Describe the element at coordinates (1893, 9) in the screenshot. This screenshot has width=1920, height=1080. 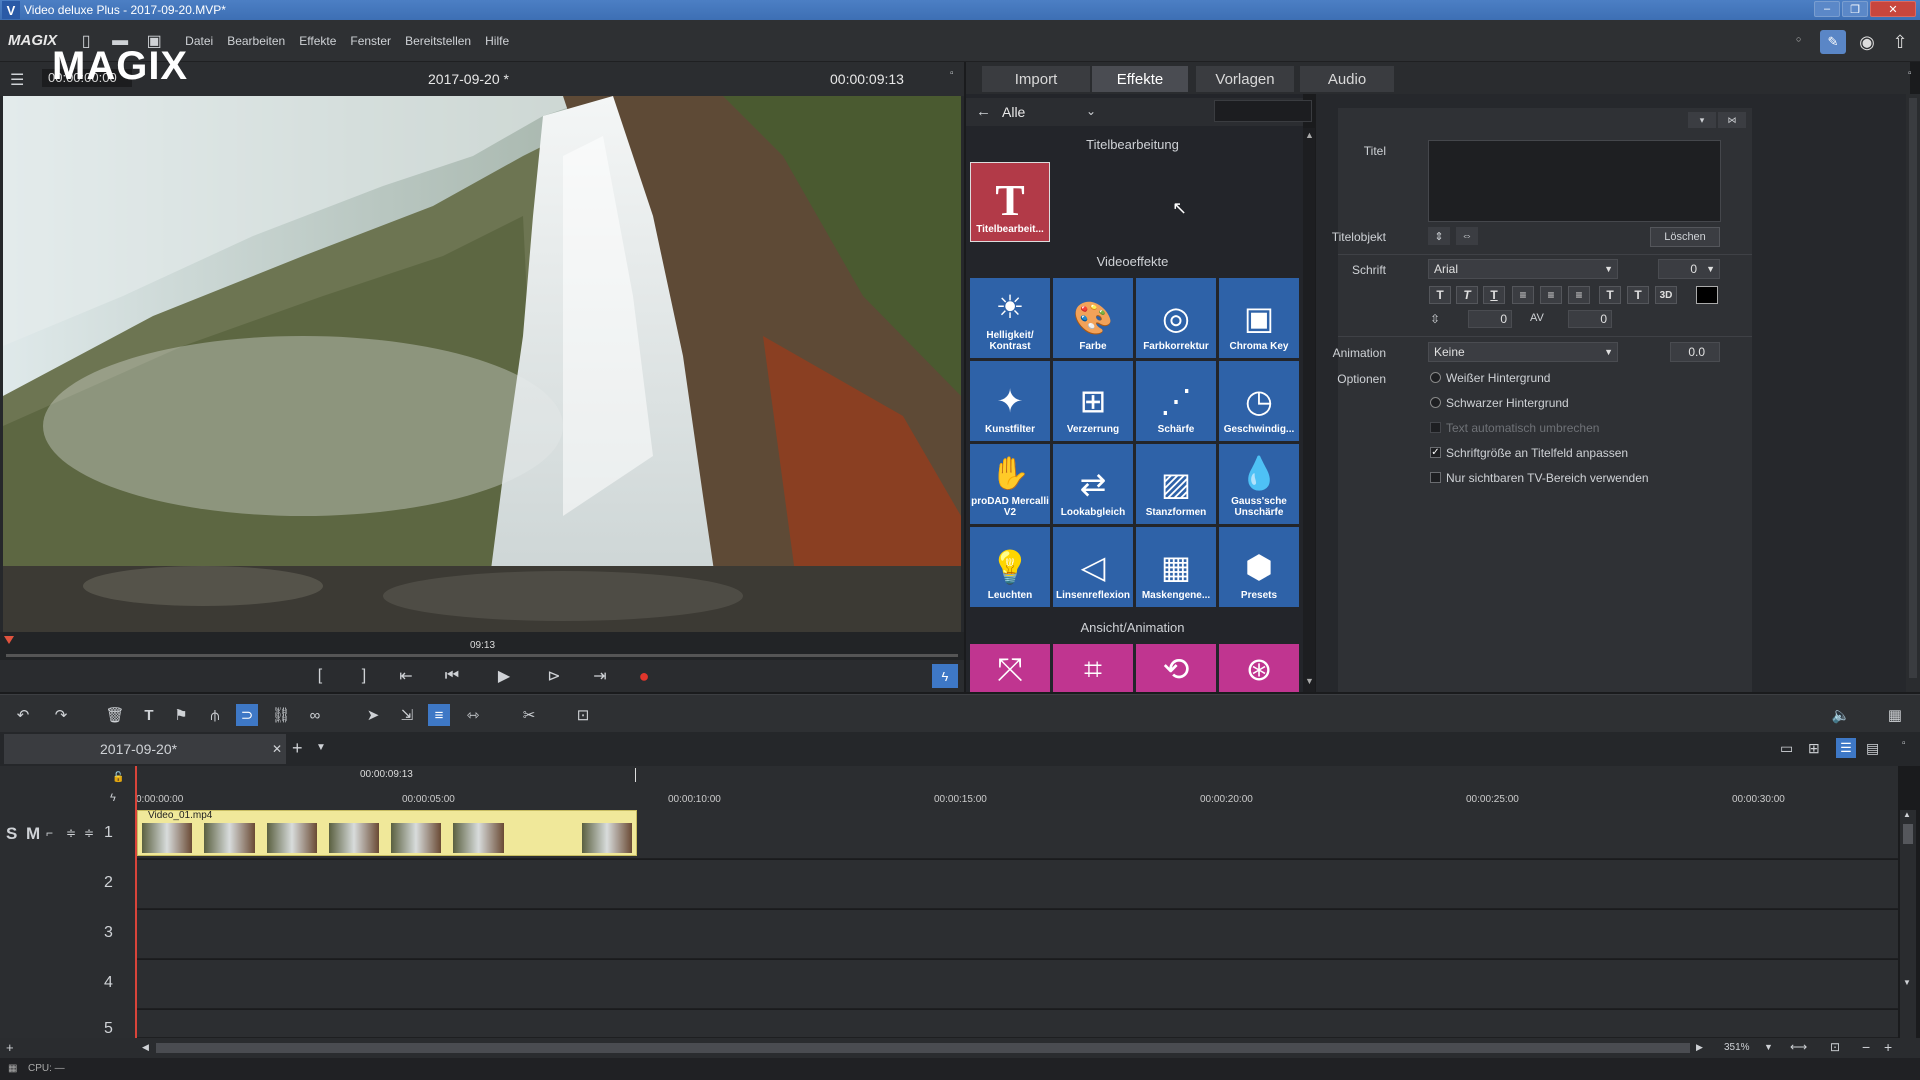
I see `close-button: ✕` at that location.